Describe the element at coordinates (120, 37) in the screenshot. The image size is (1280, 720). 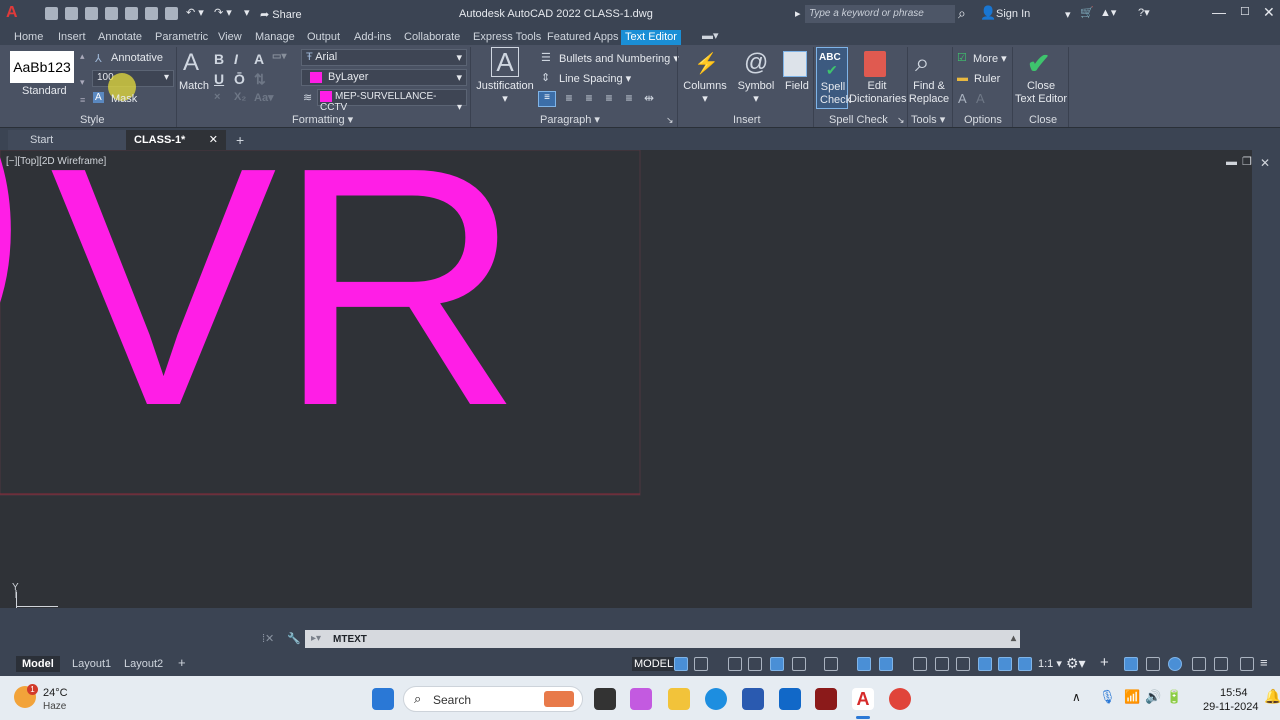
I see `tab-annotate: Annotate` at that location.